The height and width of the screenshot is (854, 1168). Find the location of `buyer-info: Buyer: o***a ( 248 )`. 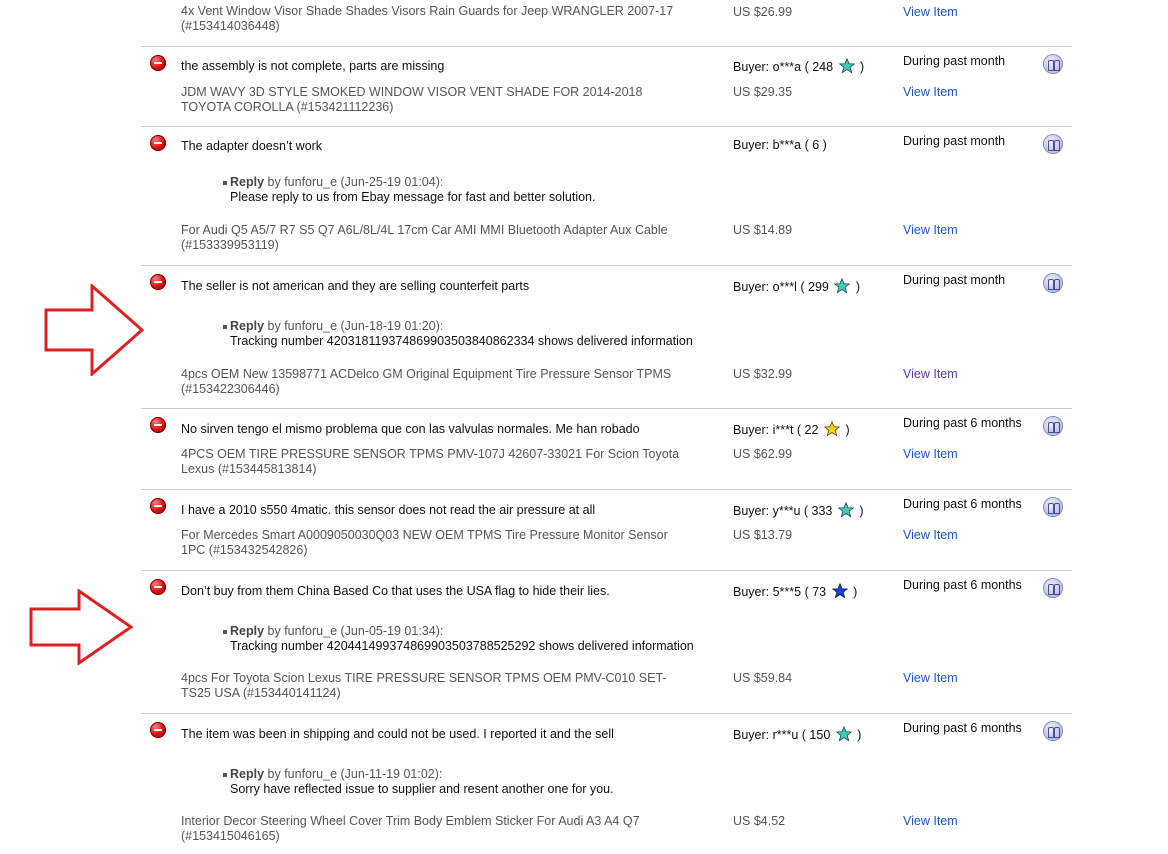

buyer-info: Buyer: o***a ( 248 ) is located at coordinates (798, 66).